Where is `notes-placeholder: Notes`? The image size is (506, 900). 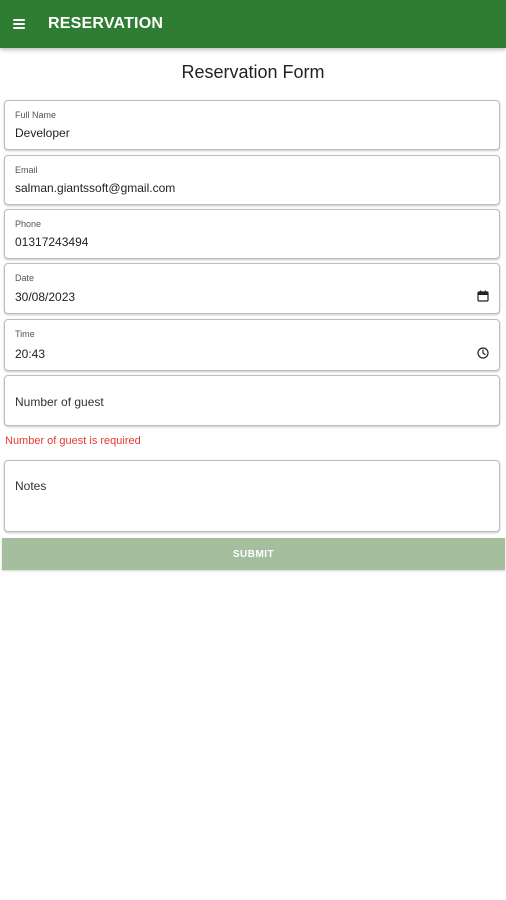 notes-placeholder: Notes is located at coordinates (30, 486).